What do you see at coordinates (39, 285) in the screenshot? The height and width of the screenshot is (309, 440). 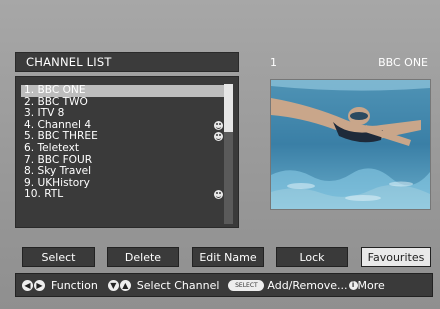 I see `right-arrow-icon: ▶` at bounding box center [39, 285].